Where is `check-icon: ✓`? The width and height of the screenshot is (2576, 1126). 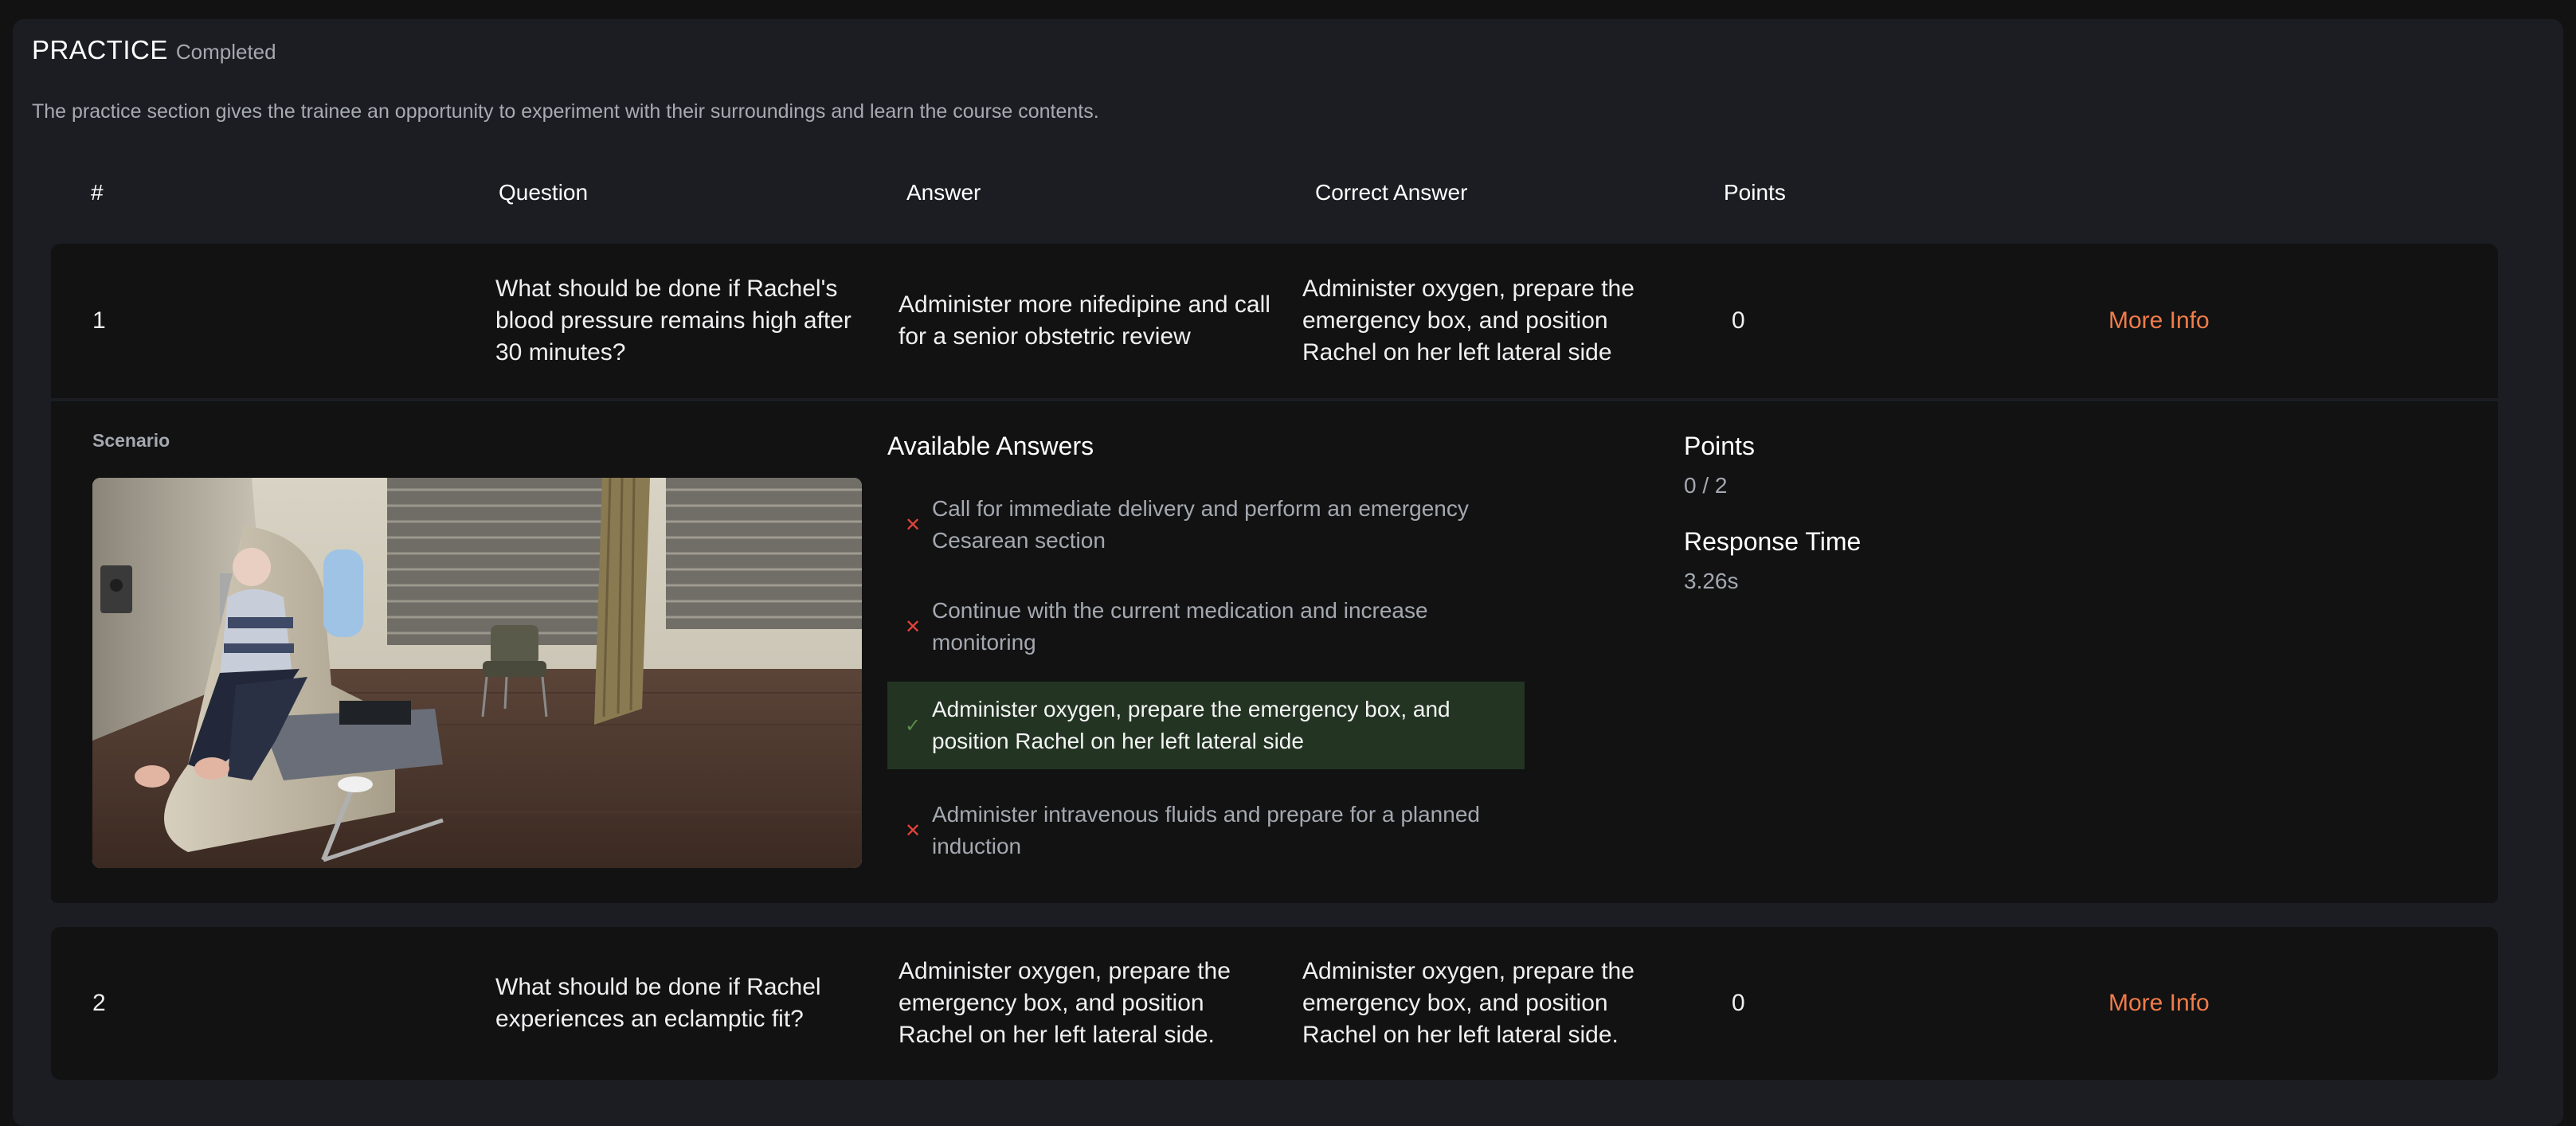 check-icon: ✓ is located at coordinates (913, 725).